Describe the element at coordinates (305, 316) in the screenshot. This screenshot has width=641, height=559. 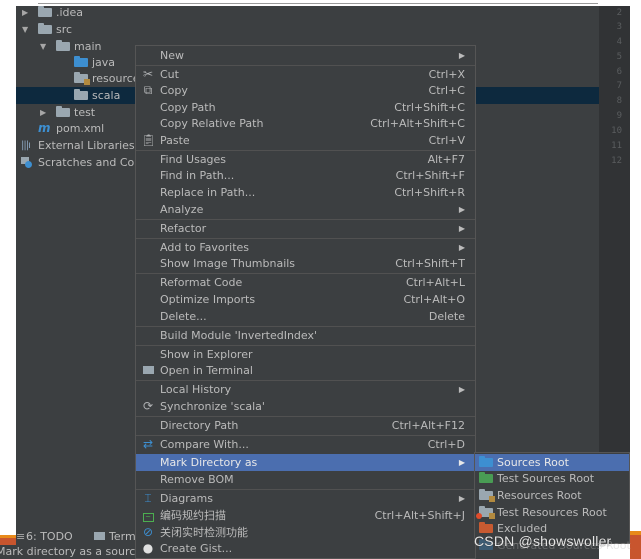
I see `menu-item-delete: Delete... Delete` at that location.